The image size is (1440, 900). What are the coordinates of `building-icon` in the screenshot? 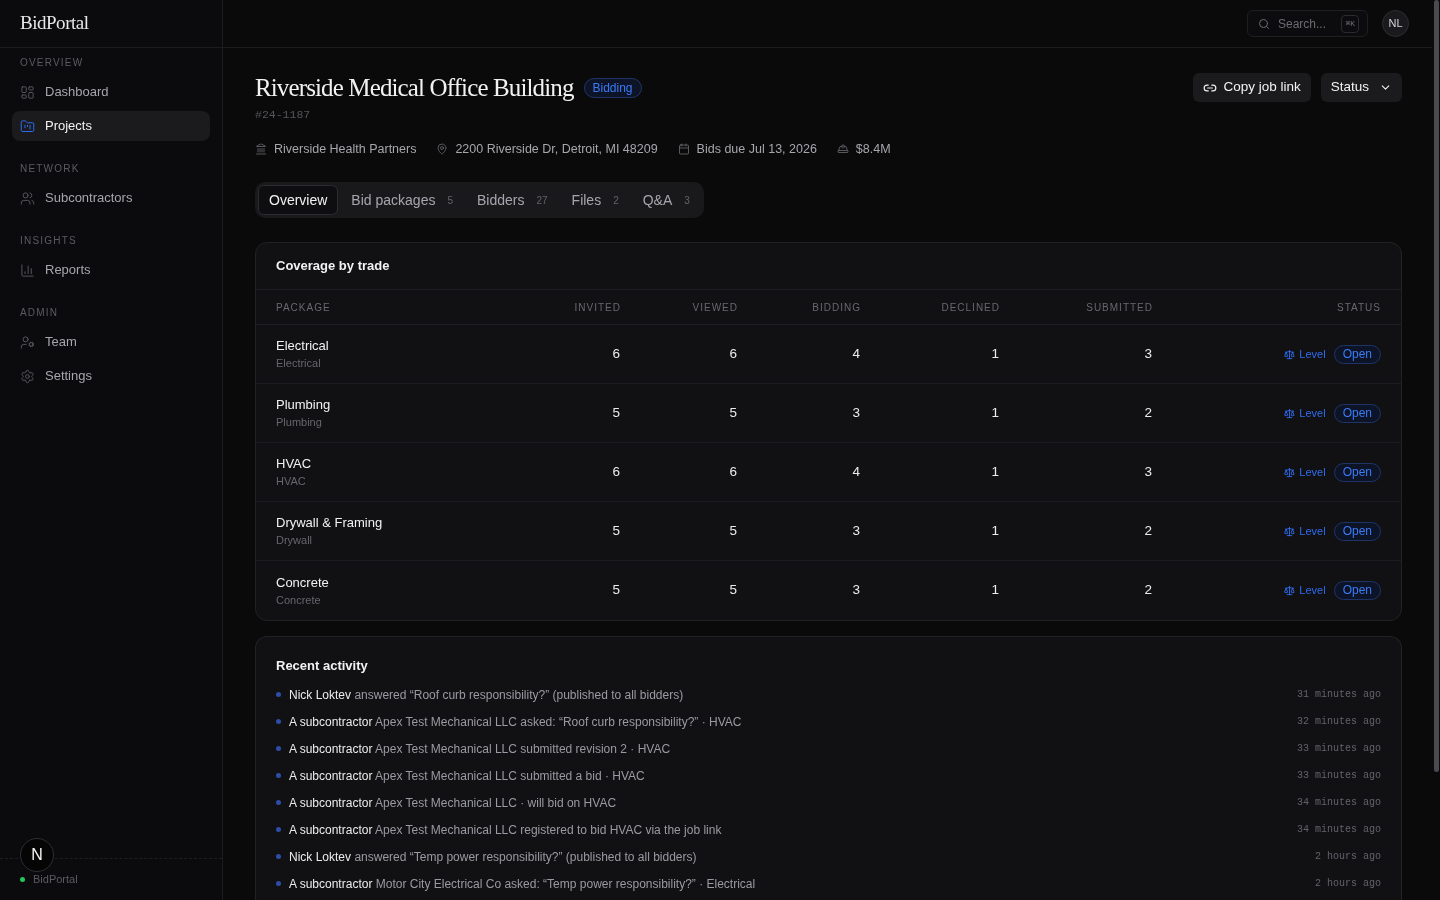 It's located at (261, 149).